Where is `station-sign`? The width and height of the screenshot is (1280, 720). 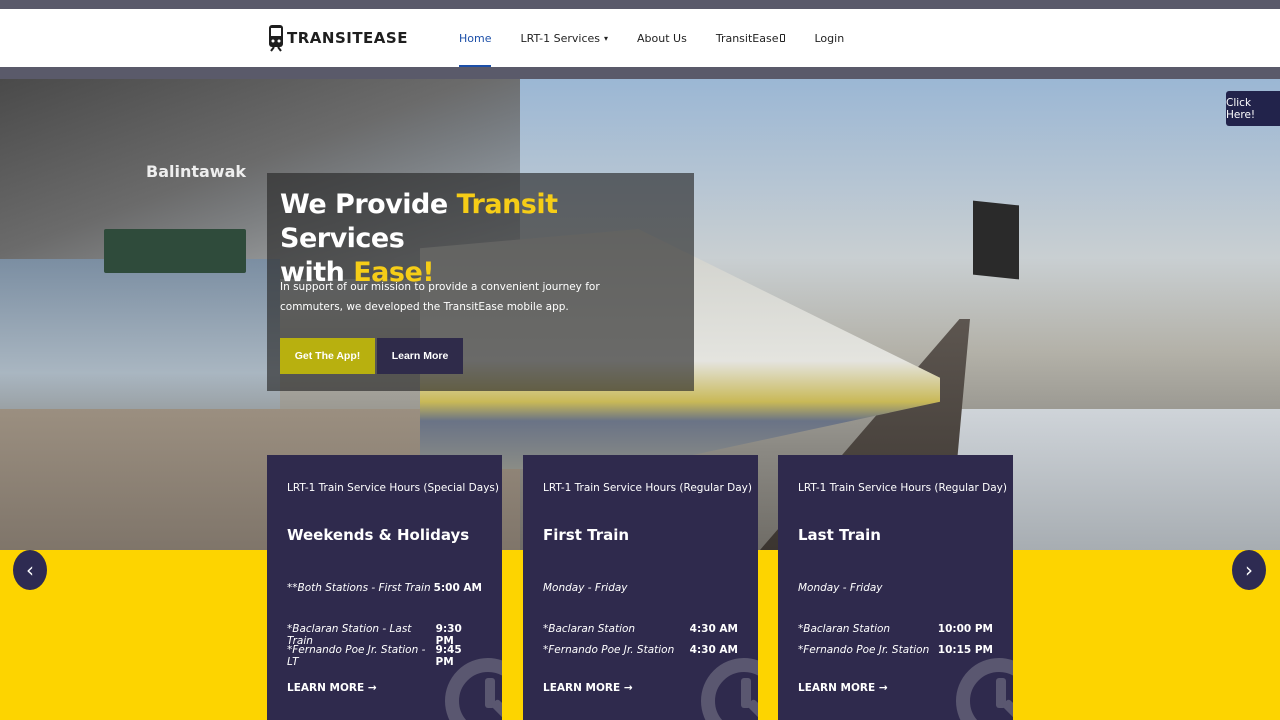 station-sign is located at coordinates (175, 251).